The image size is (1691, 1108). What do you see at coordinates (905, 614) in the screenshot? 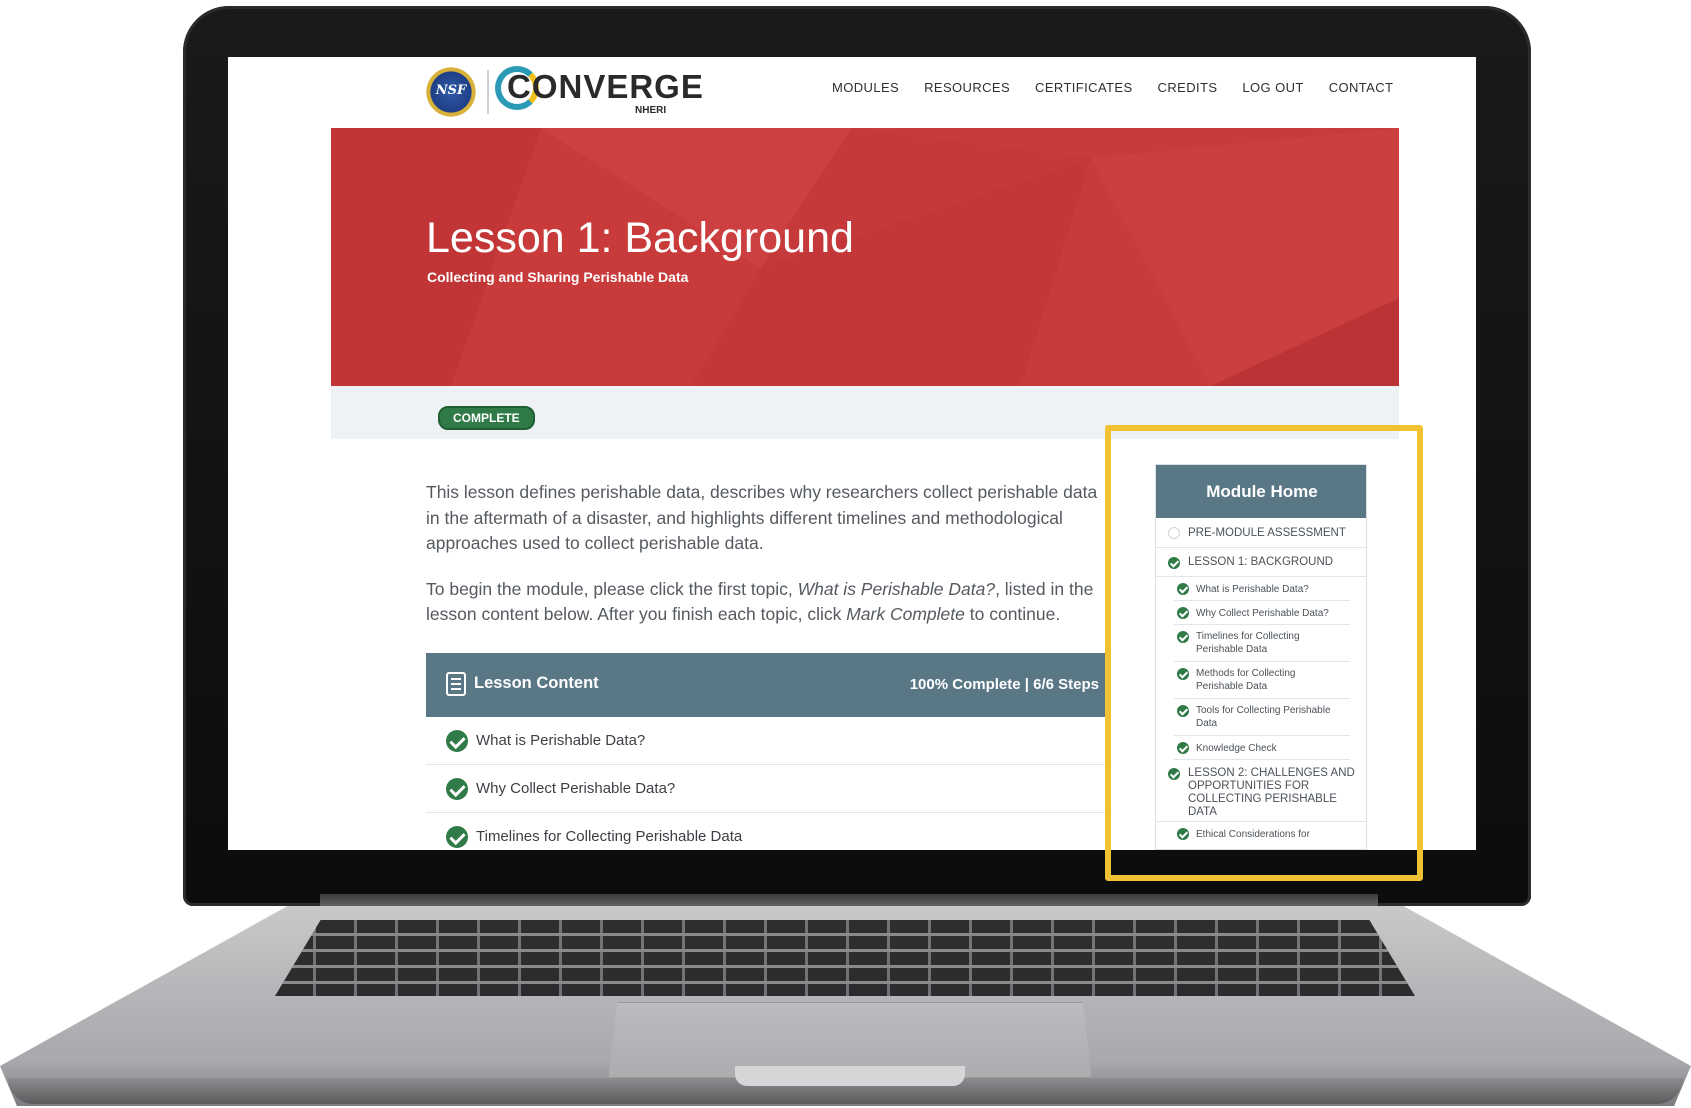
I see `mark-complete-reference: Mark Complete` at bounding box center [905, 614].